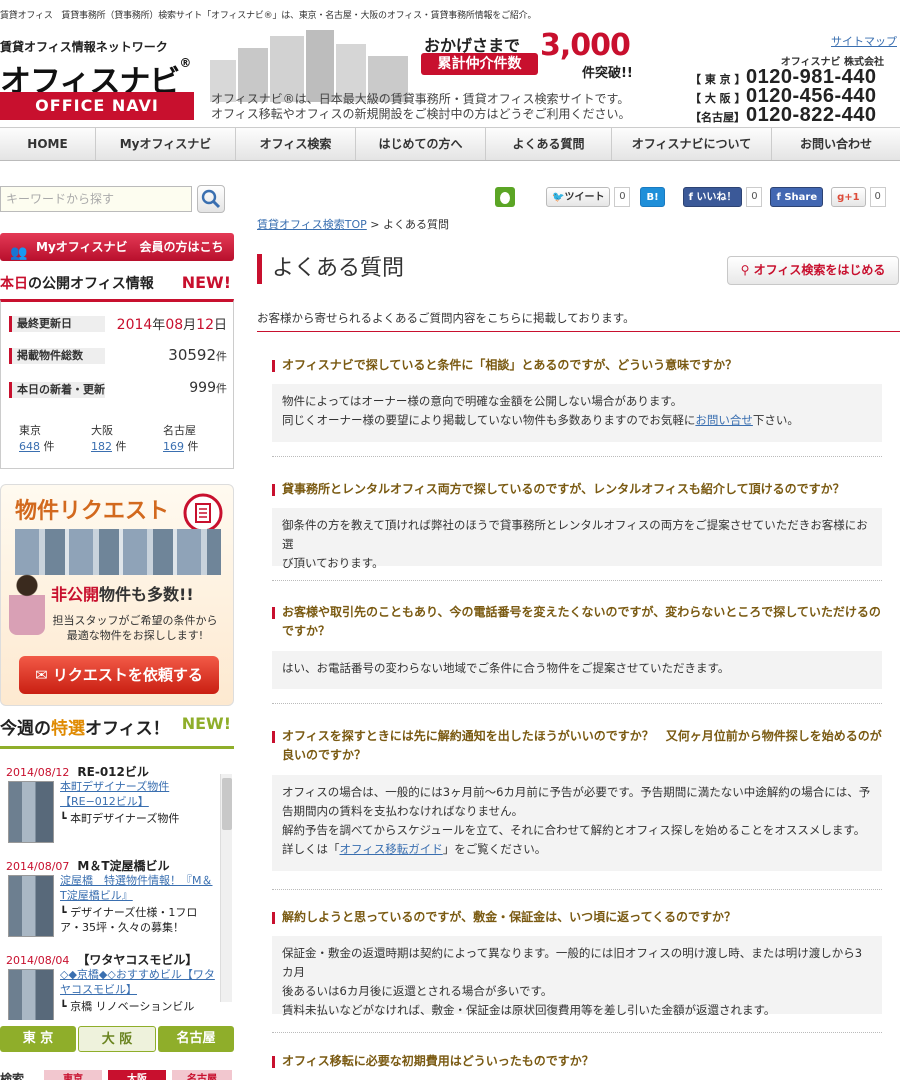 The image size is (900, 1080). I want to click on tweet-button: 🐦ツイート, so click(578, 197).